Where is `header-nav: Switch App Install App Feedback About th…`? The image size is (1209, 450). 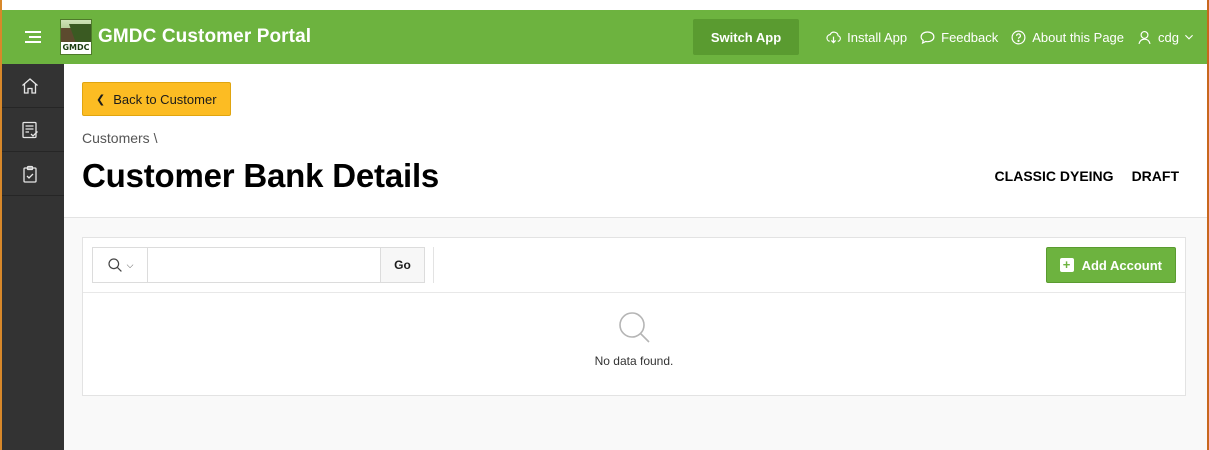
header-nav: Switch App Install App Feedback About th… is located at coordinates (949, 37).